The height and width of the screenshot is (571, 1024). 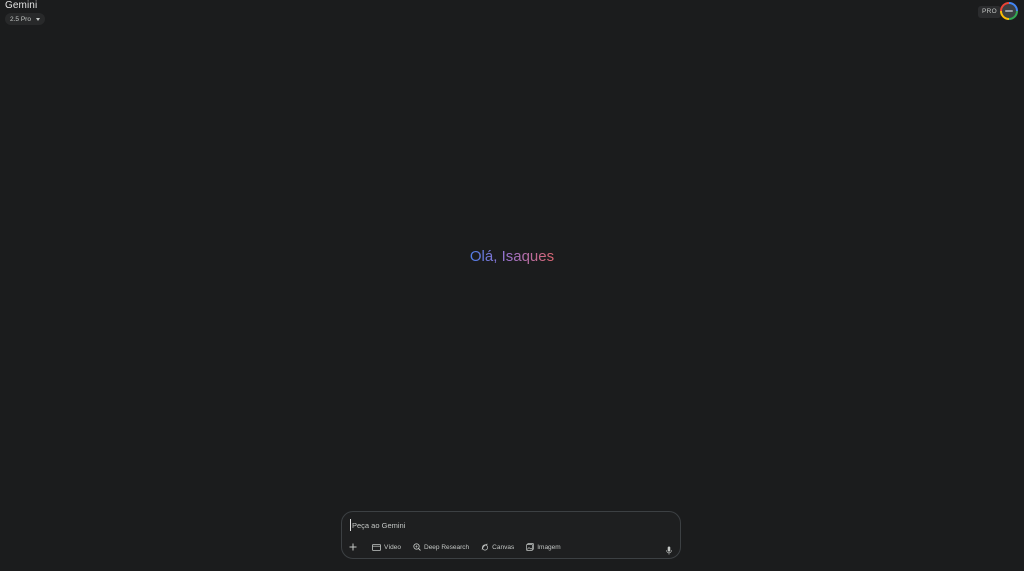 What do you see at coordinates (353, 547) in the screenshot?
I see `plus-icon` at bounding box center [353, 547].